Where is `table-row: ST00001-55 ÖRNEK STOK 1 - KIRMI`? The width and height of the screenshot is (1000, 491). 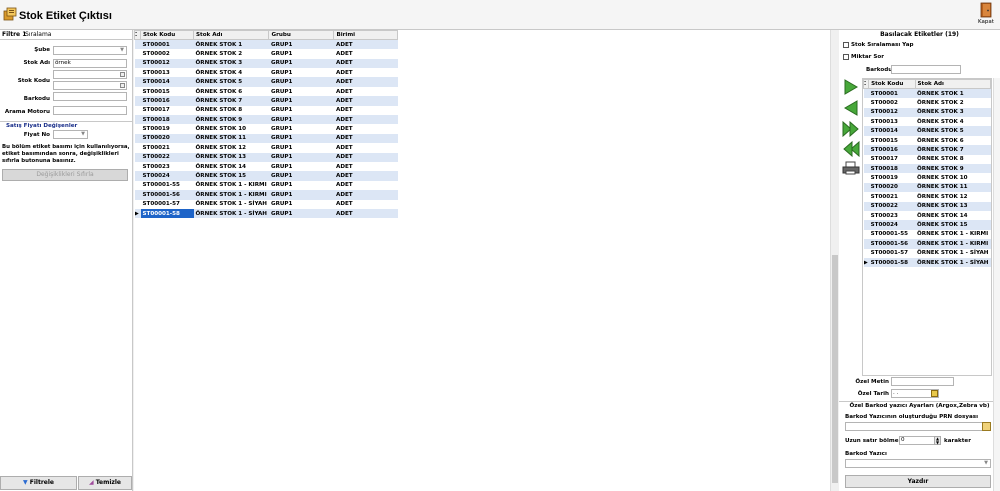
table-row: ST00001-55 ÖRNEK STOK 1 - KIRMI is located at coordinates (927, 234).